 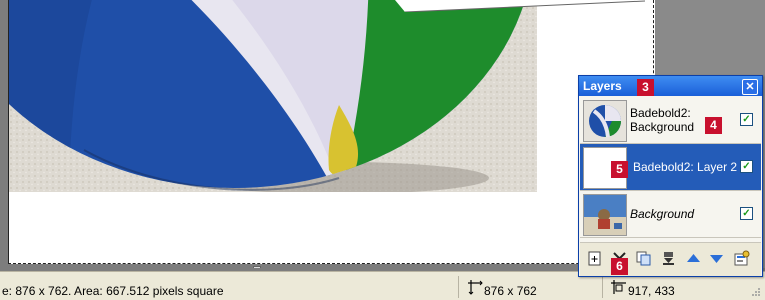 I want to click on layers-toolbar, so click(x=670, y=259).